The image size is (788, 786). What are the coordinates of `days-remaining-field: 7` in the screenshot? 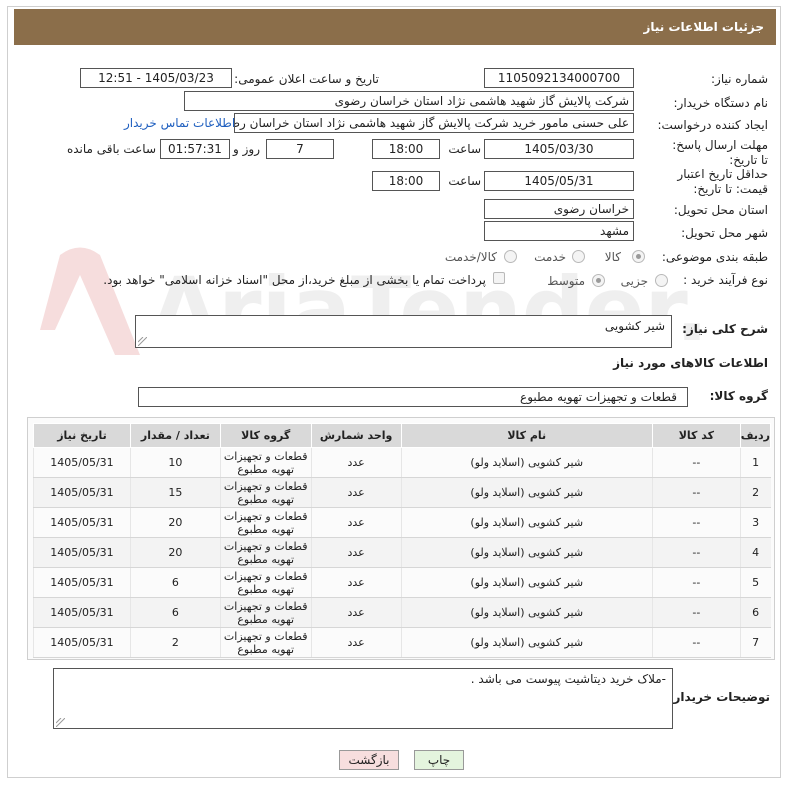 It's located at (300, 149).